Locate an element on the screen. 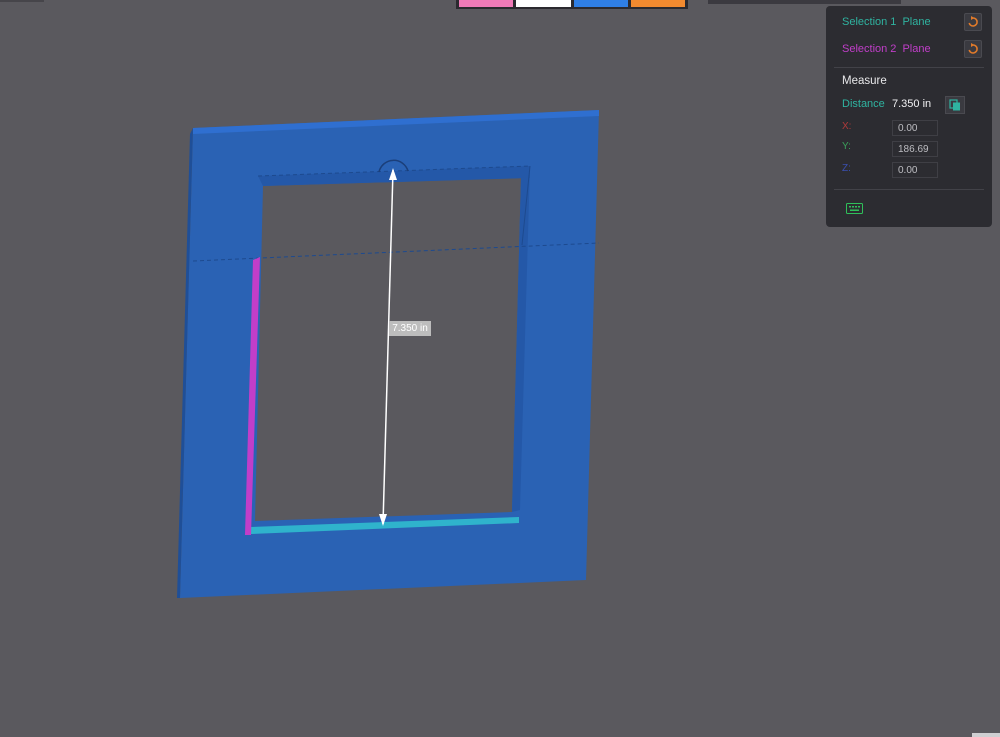  selection1-label: Selection 1 is located at coordinates (869, 22).